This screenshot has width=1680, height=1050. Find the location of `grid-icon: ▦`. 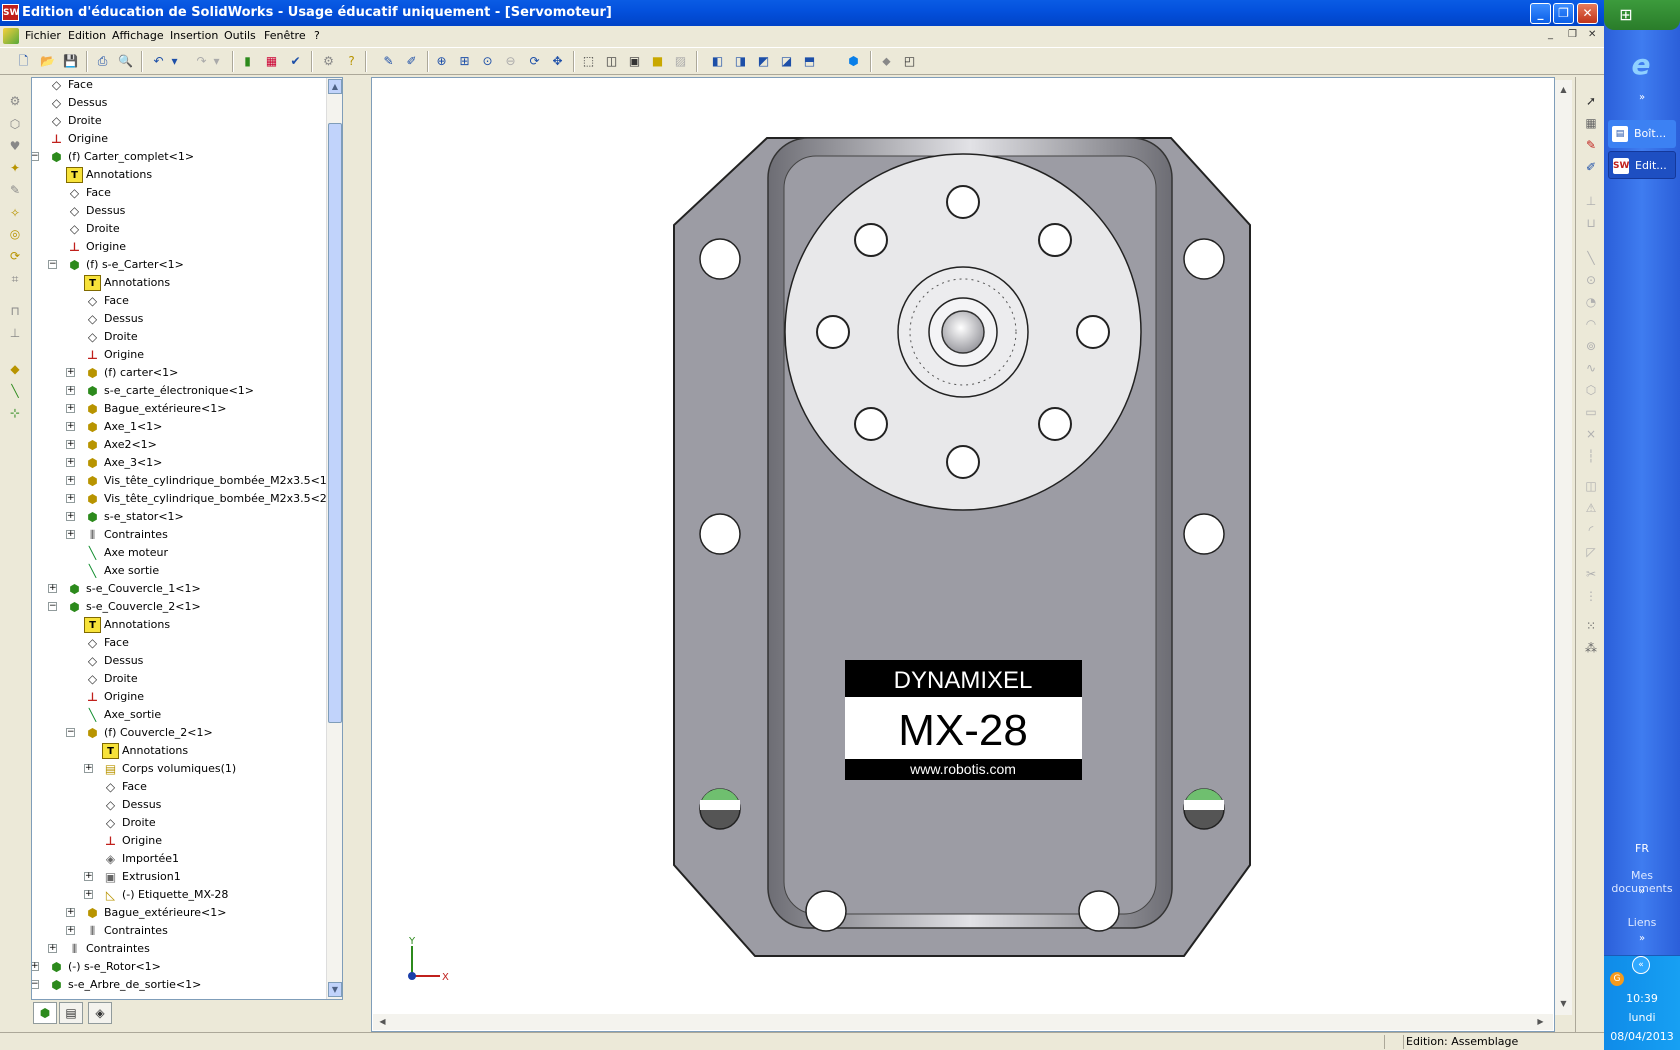

grid-icon: ▦ is located at coordinates (1591, 123).